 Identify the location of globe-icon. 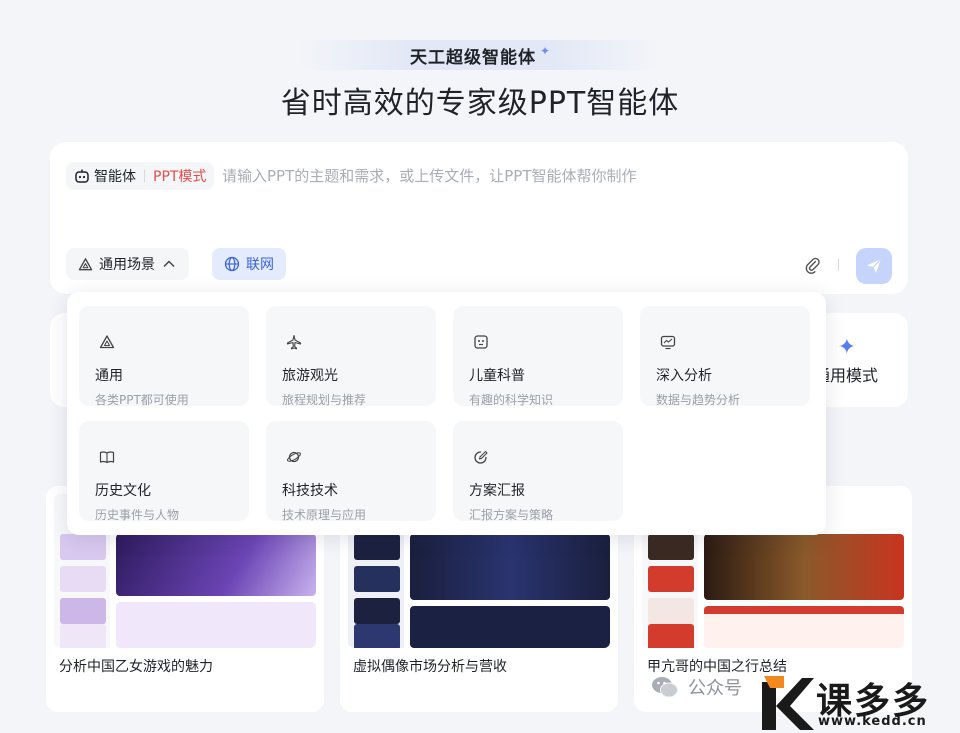
(232, 264).